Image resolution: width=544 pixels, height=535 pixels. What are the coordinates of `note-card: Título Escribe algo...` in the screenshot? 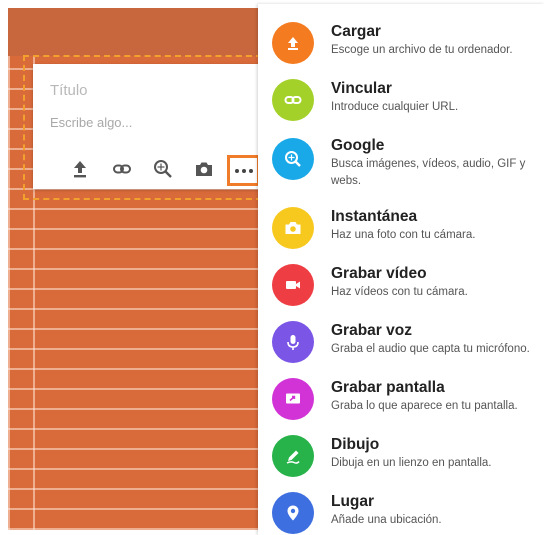 It's located at (146, 126).